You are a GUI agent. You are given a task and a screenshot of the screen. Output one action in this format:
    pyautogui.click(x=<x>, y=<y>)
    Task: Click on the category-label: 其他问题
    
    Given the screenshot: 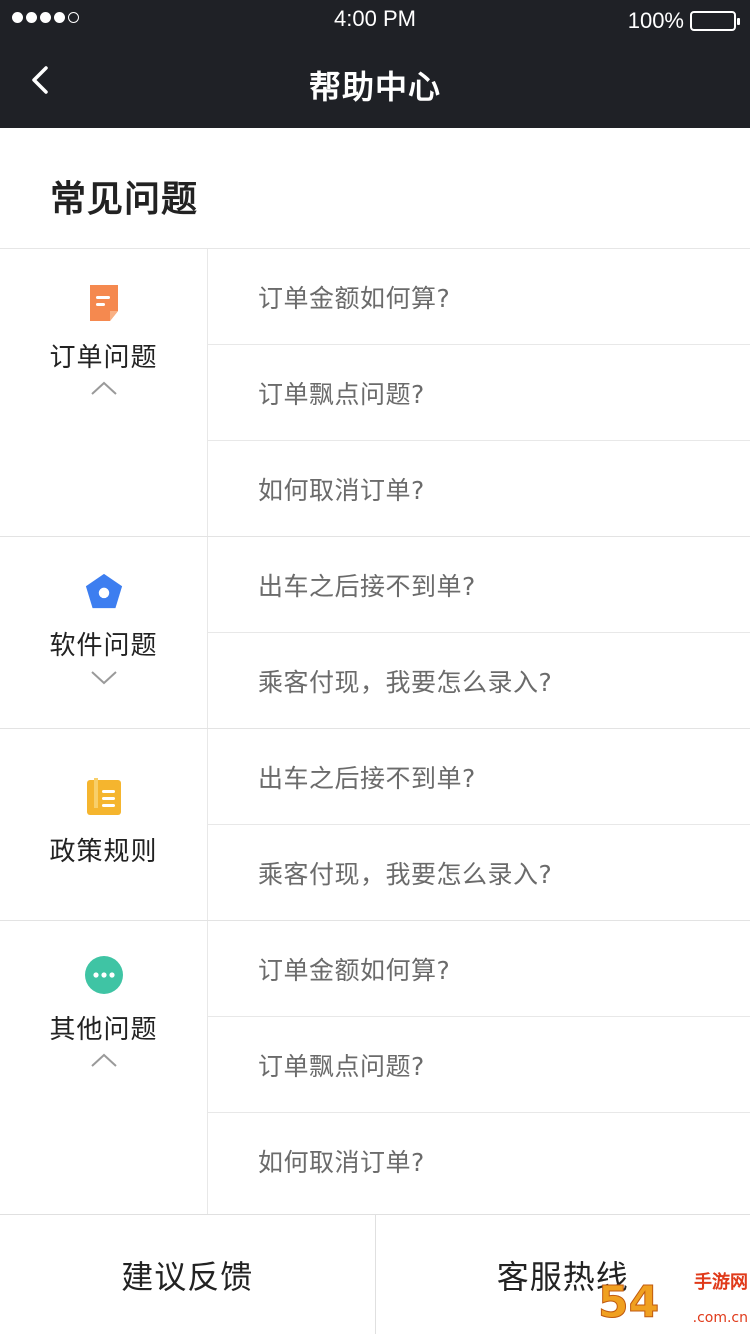 What is the action you would take?
    pyautogui.click(x=103, y=1030)
    